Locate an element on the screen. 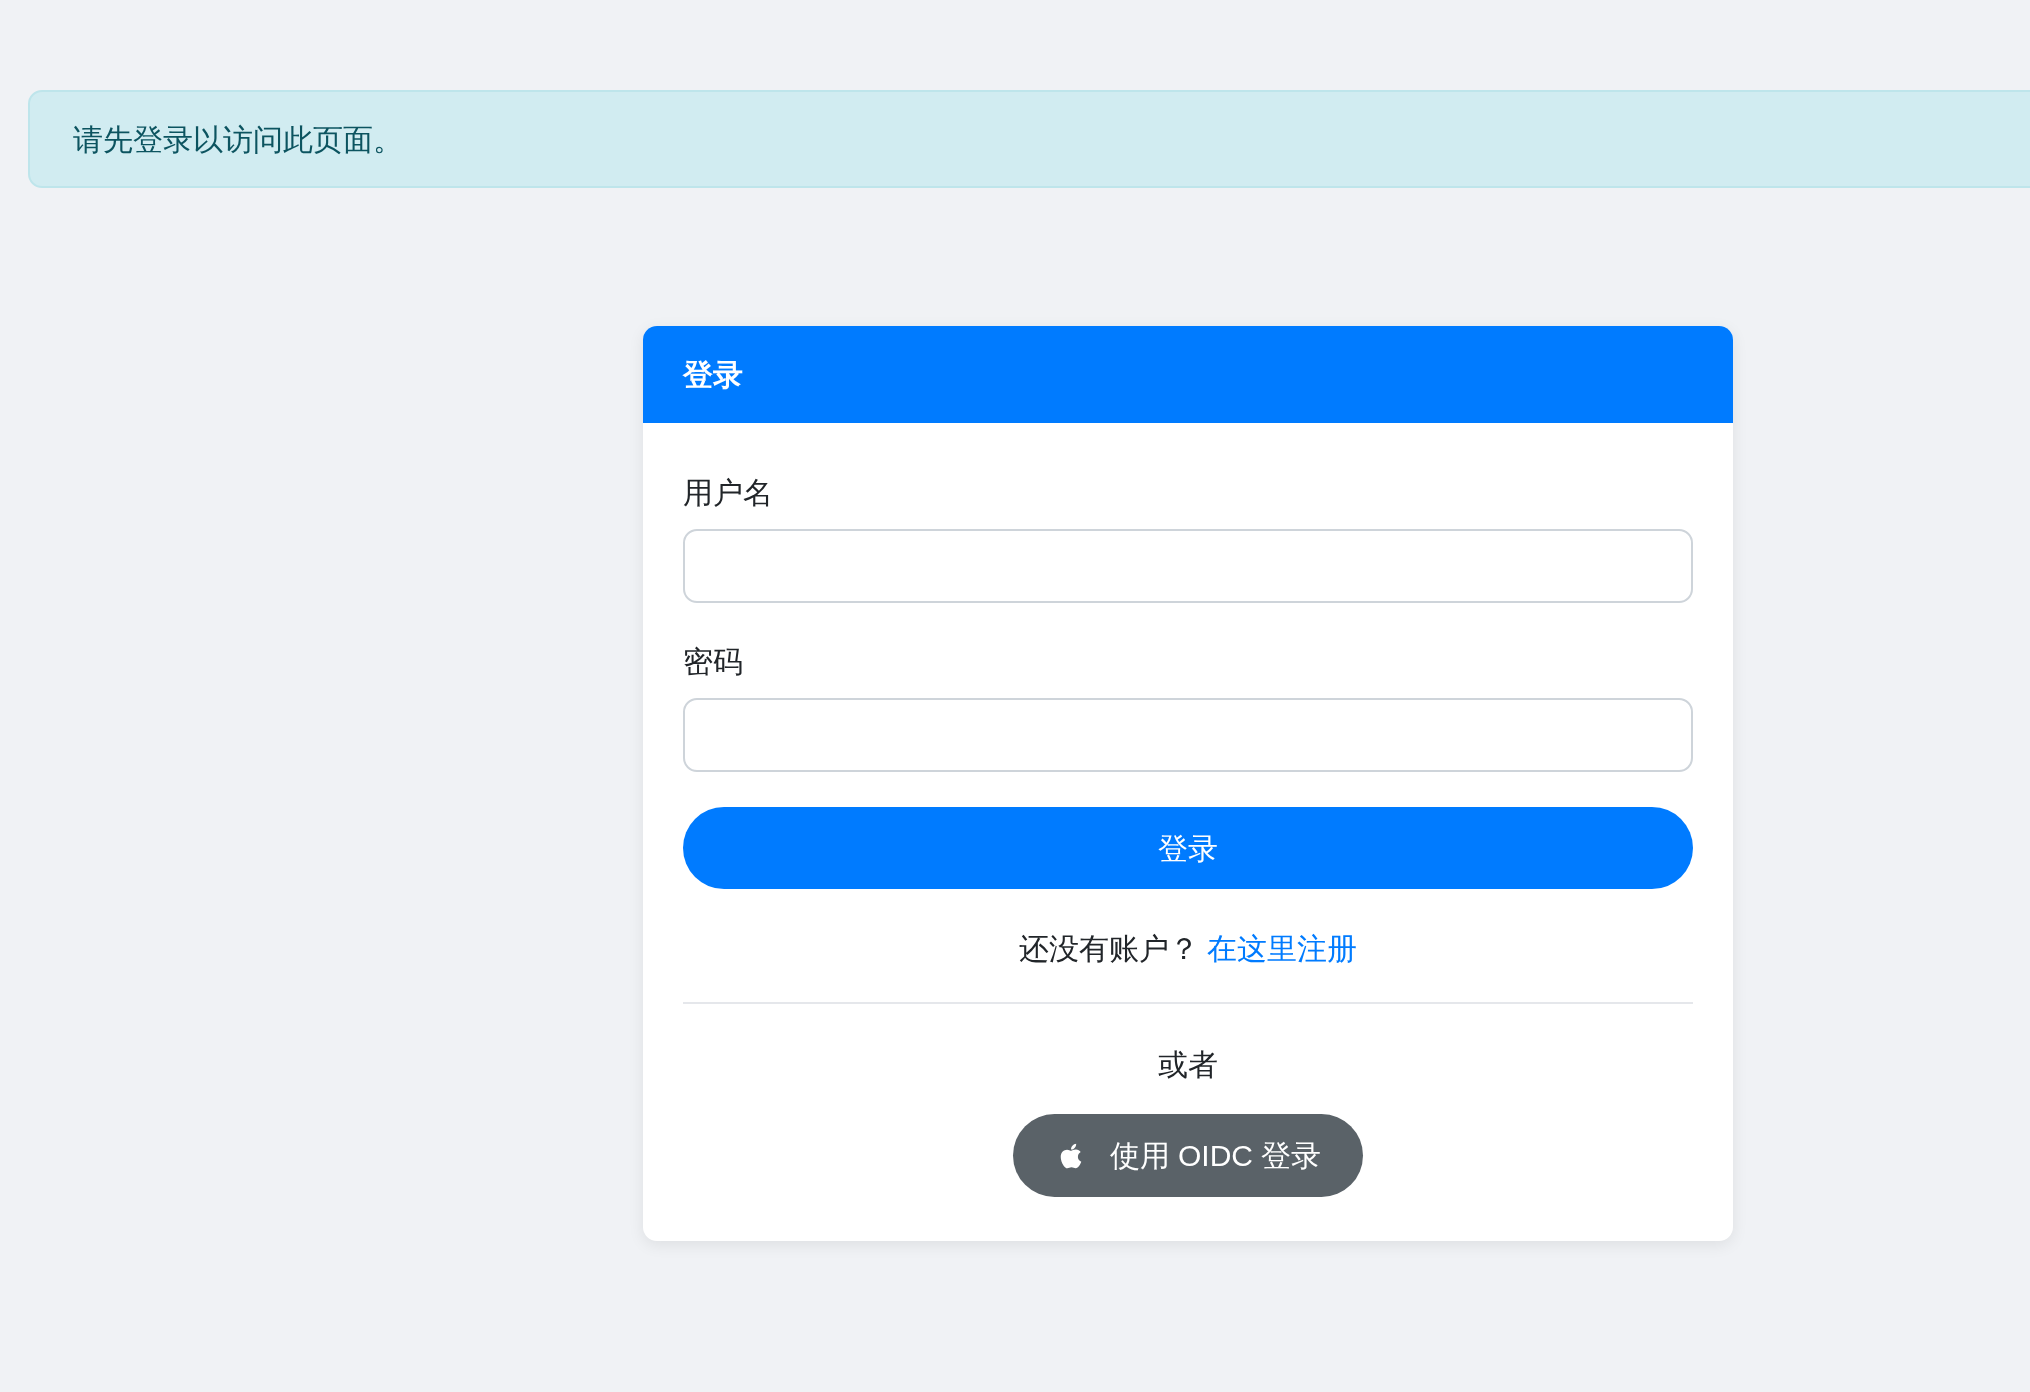  login-button: 登录 is located at coordinates (1188, 848).